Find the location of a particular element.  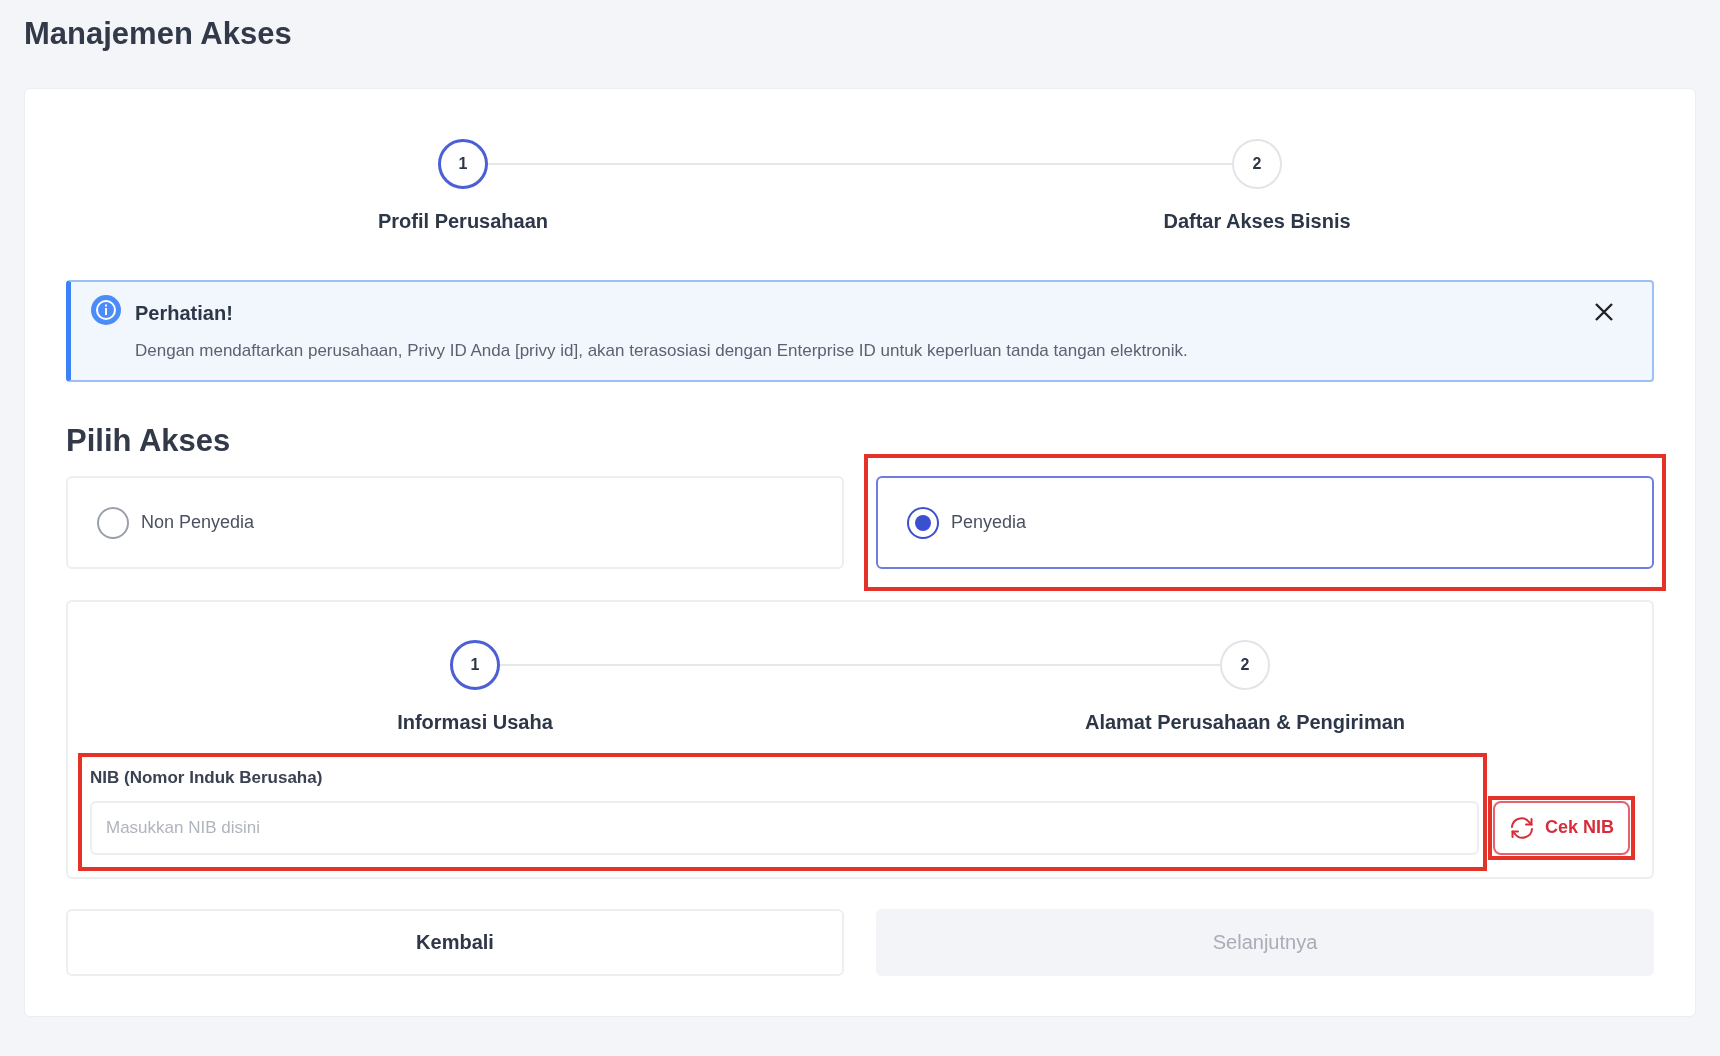

step-label: Daftar Akses Bisnis is located at coordinates (1257, 221).